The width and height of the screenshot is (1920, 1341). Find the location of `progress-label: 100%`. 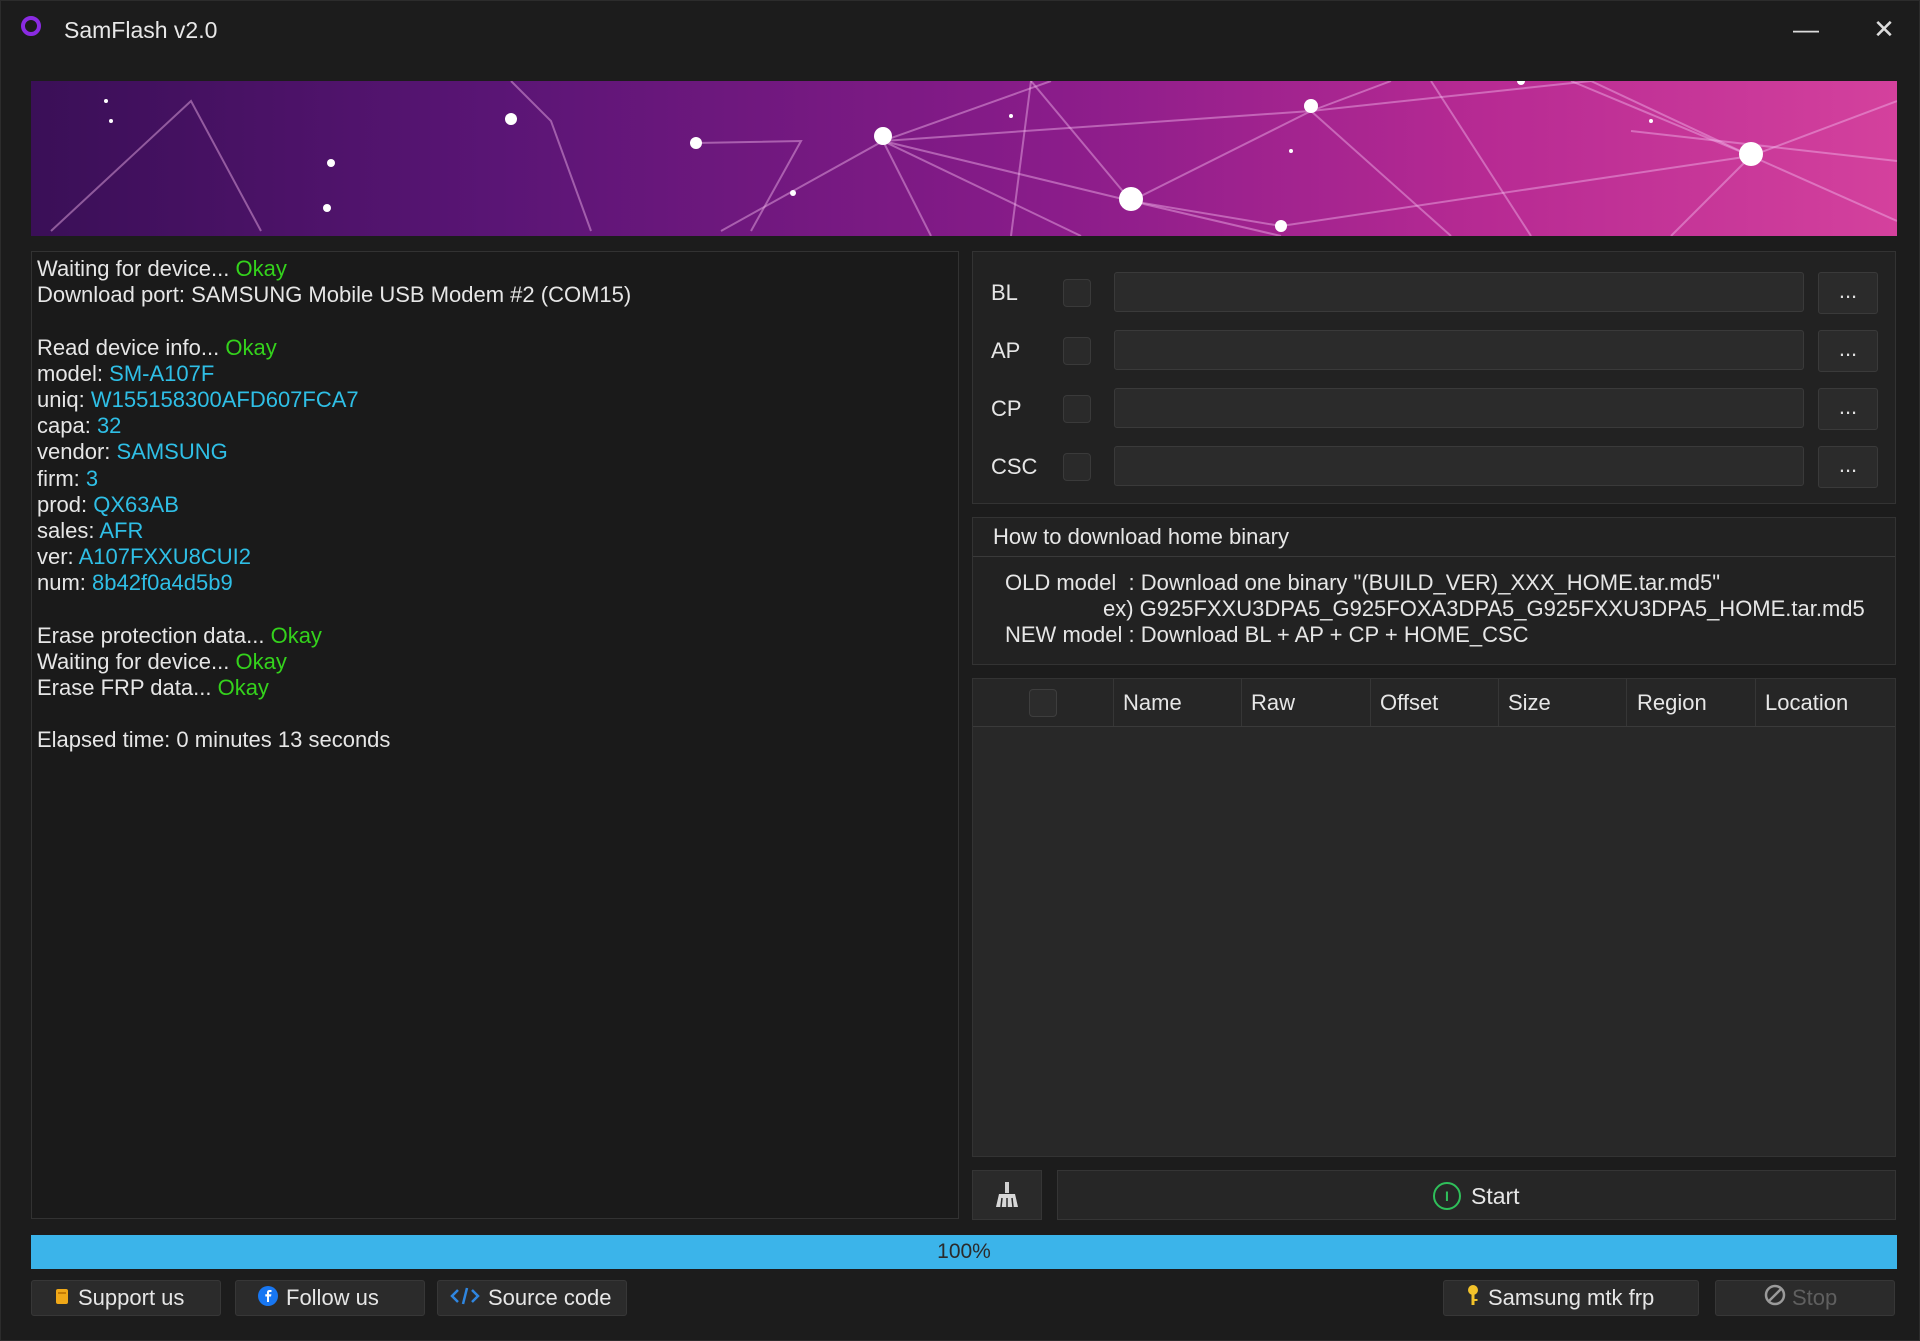

progress-label: 100% is located at coordinates (964, 1251).